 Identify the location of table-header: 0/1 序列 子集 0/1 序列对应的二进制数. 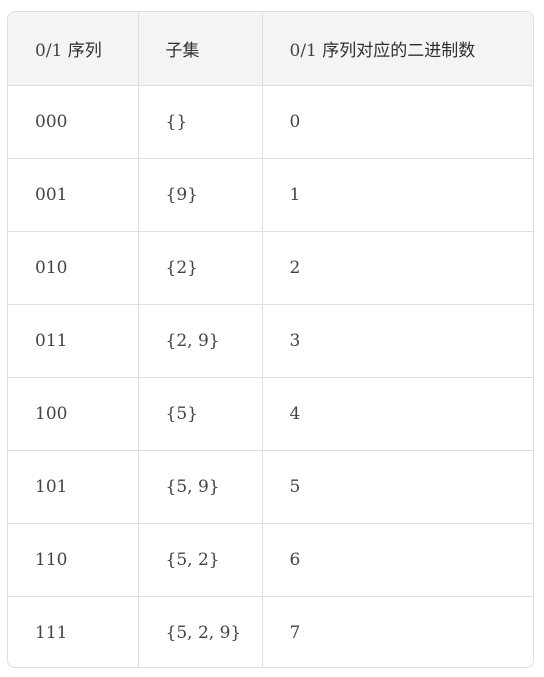
(270, 49).